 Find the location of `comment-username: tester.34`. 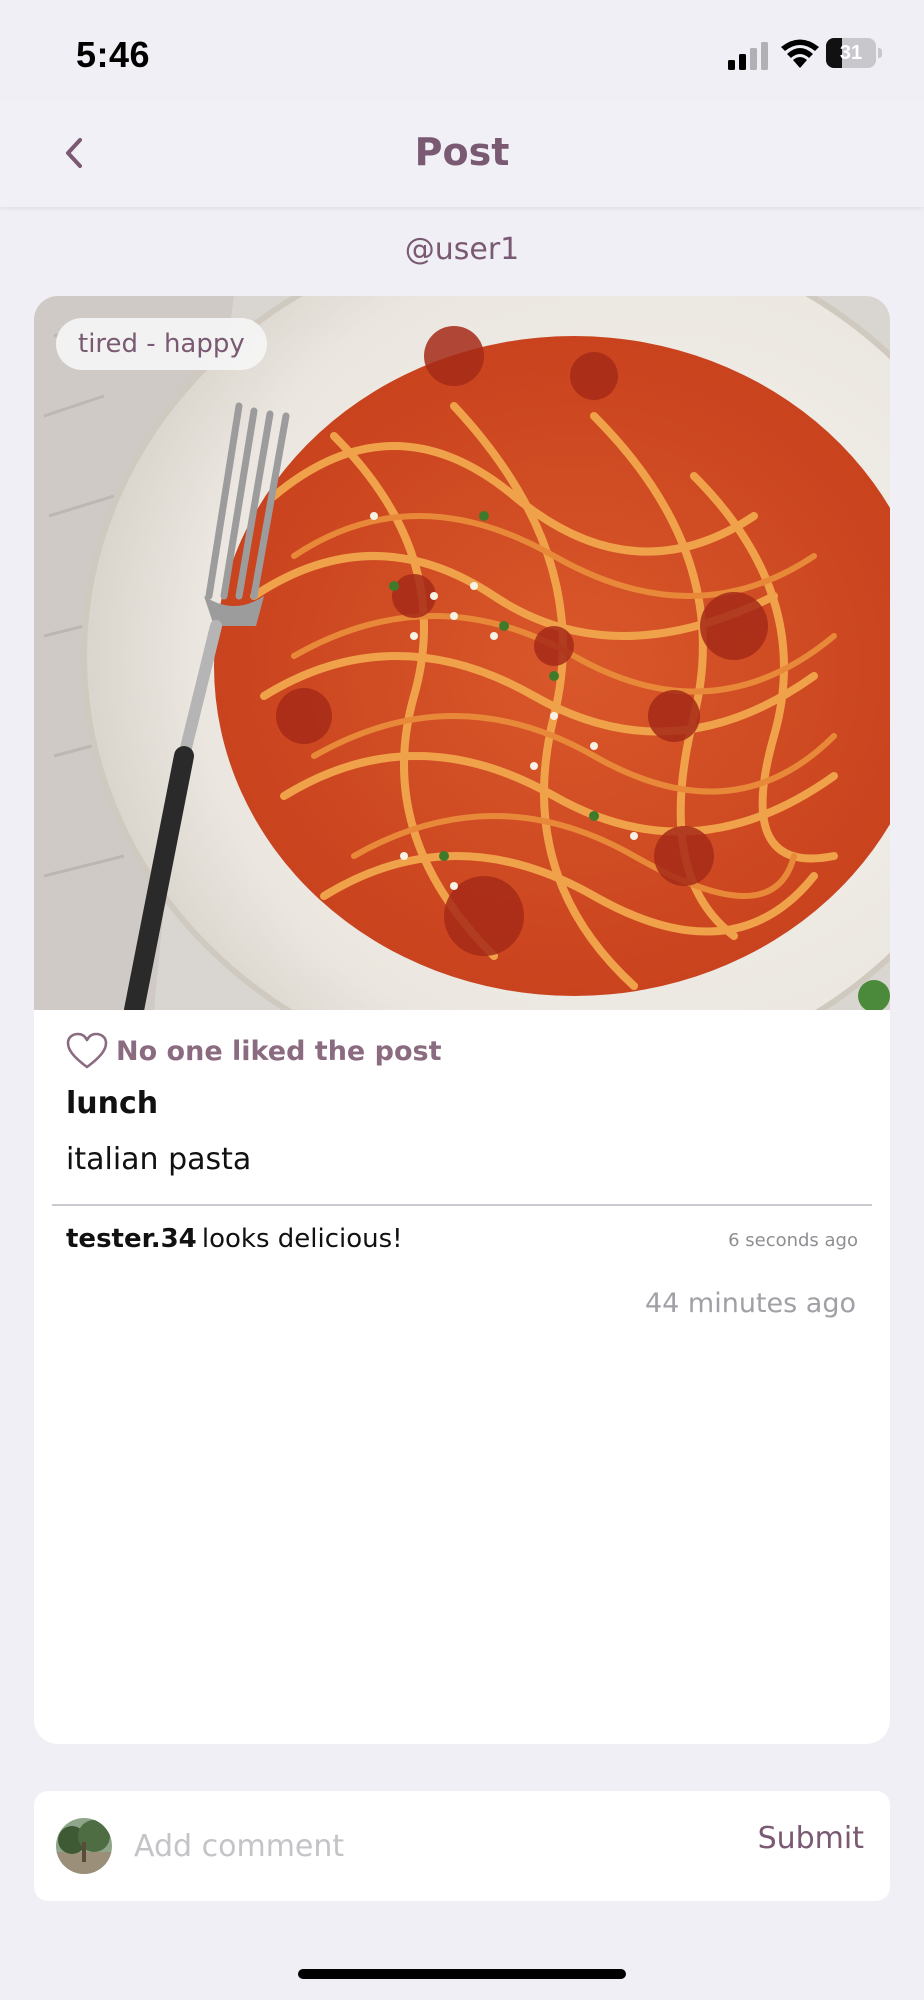

comment-username: tester.34 is located at coordinates (131, 1239).